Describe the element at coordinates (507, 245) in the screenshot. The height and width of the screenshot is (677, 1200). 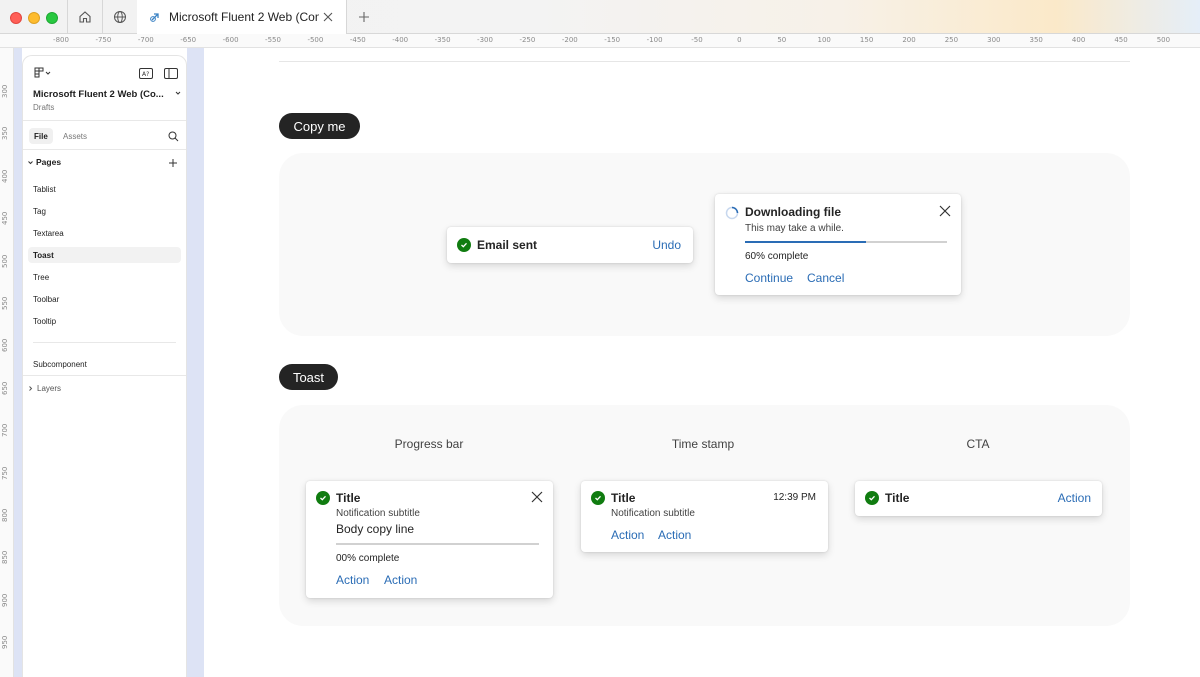
I see `toast-title: Email sent` at that location.